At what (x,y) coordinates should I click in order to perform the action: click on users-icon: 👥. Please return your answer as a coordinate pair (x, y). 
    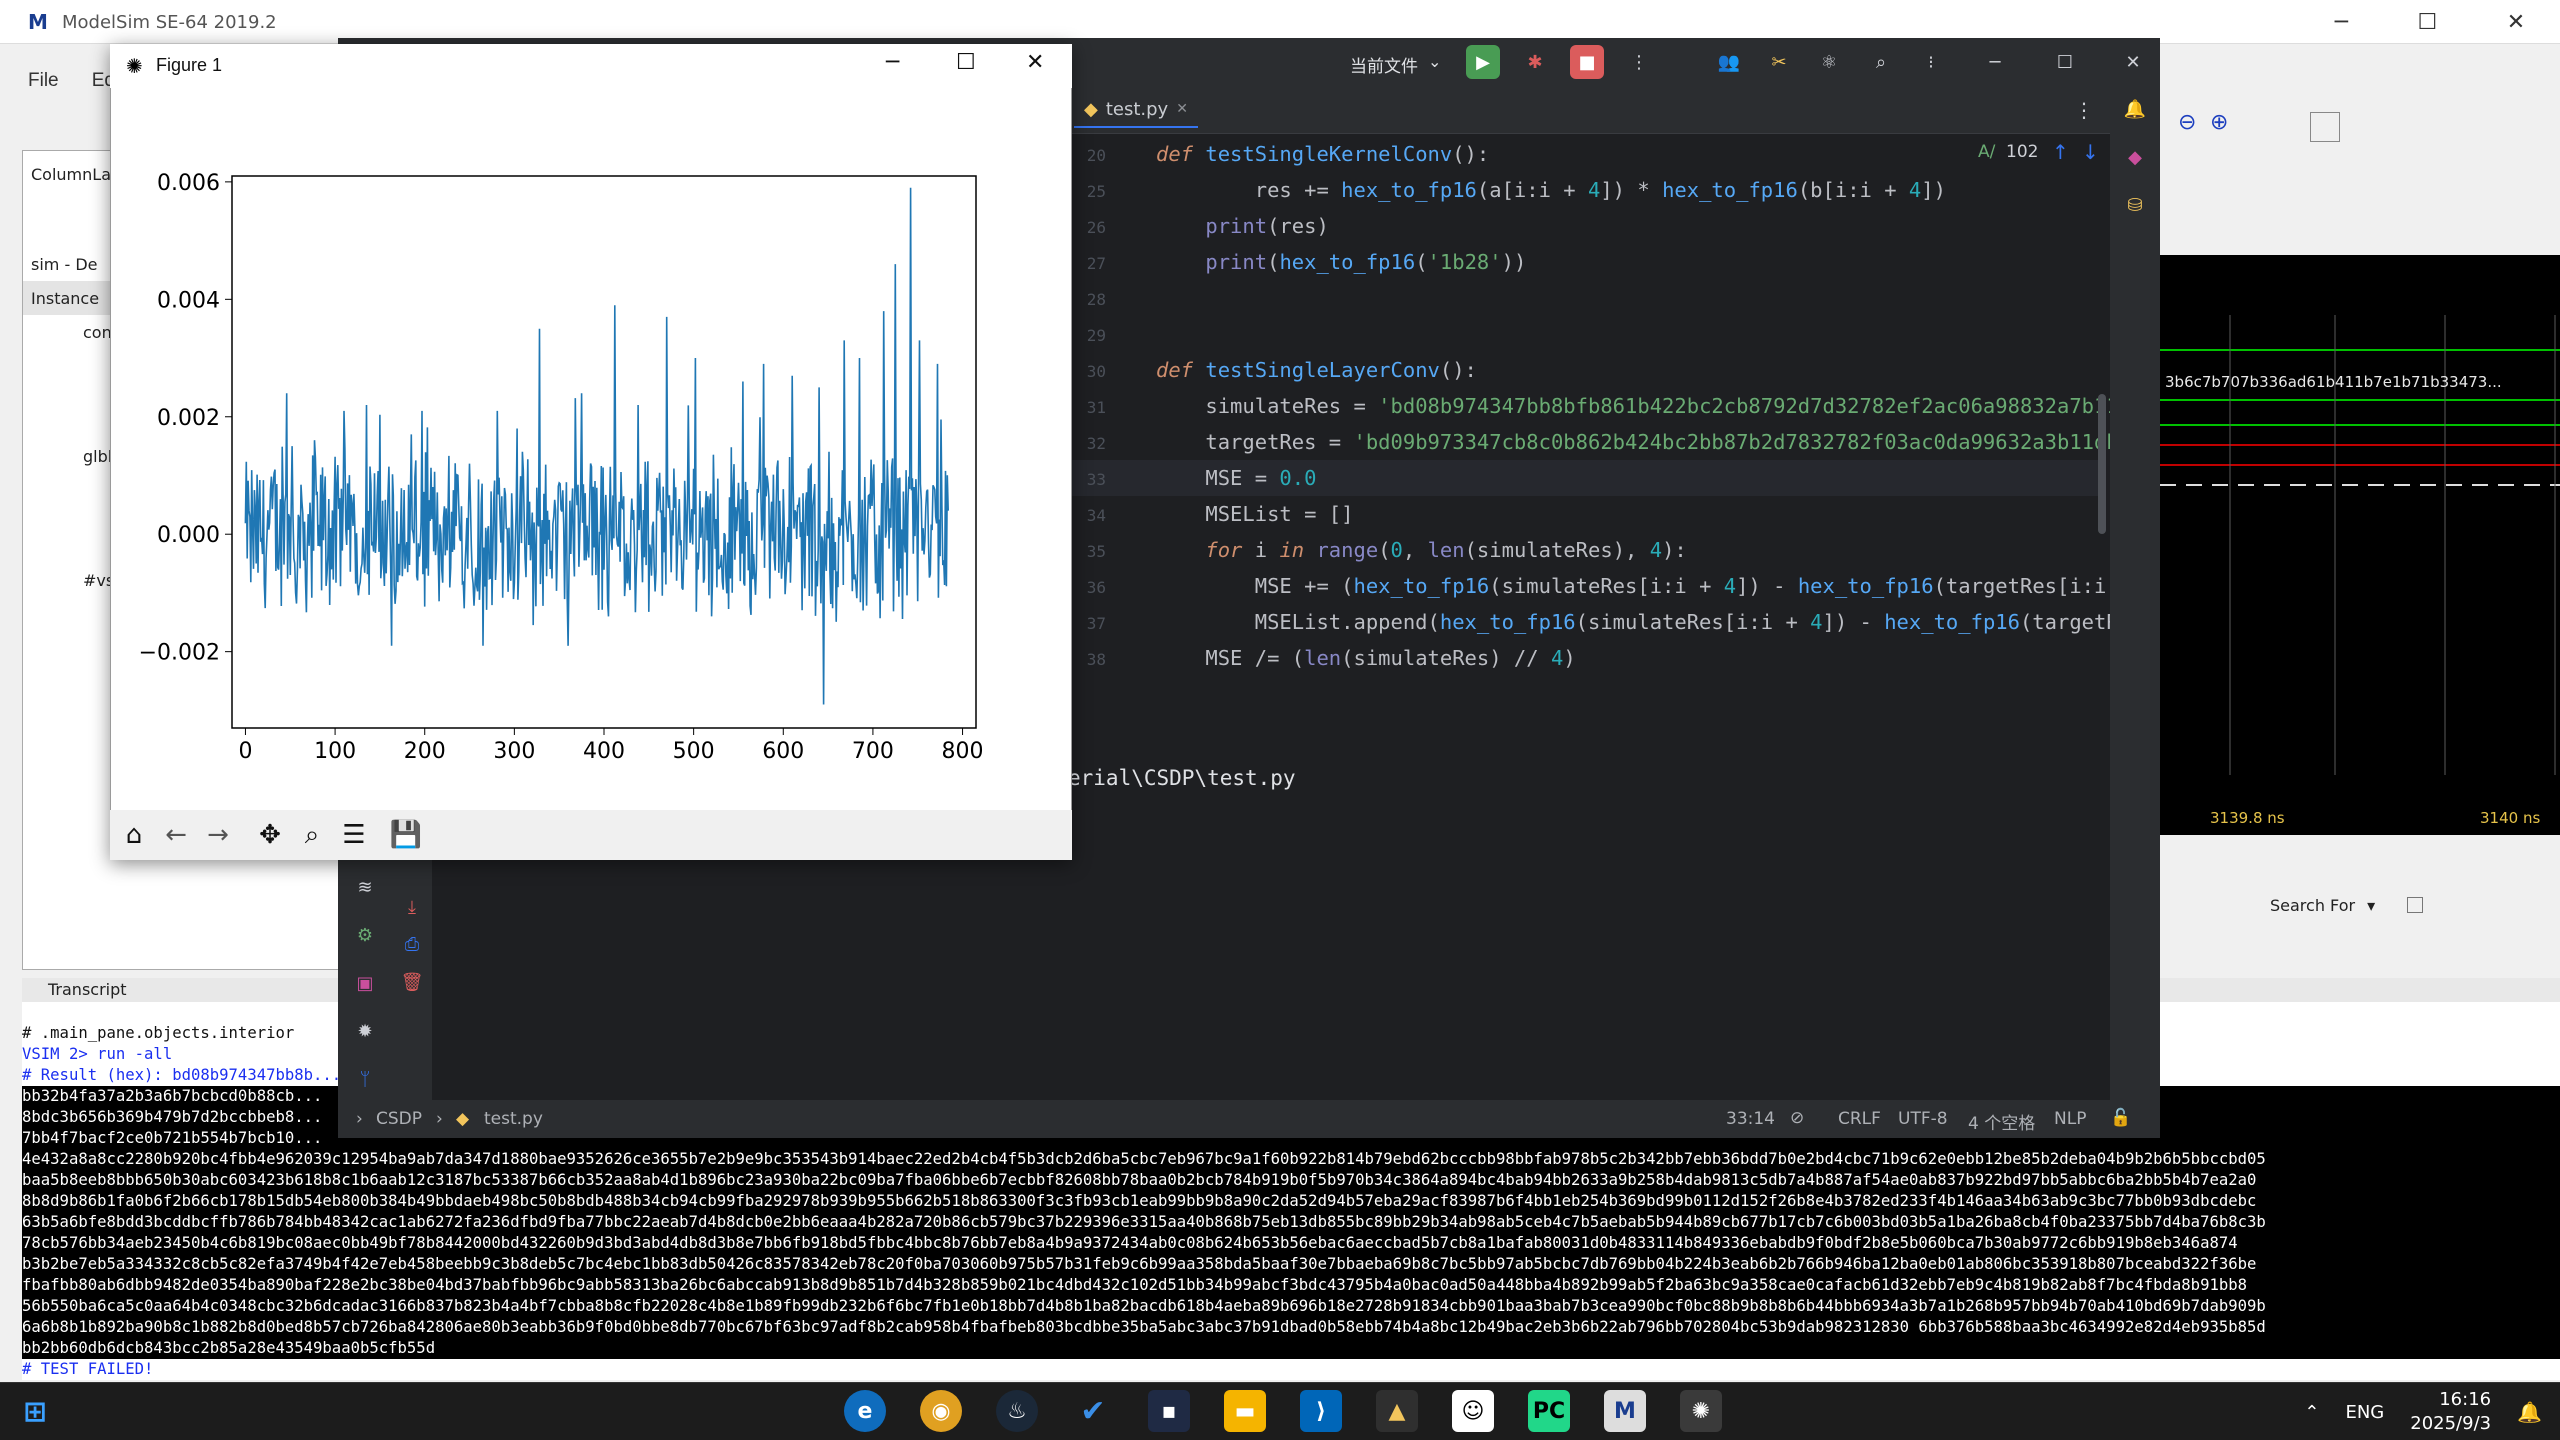
    Looking at the image, I should click on (1729, 62).